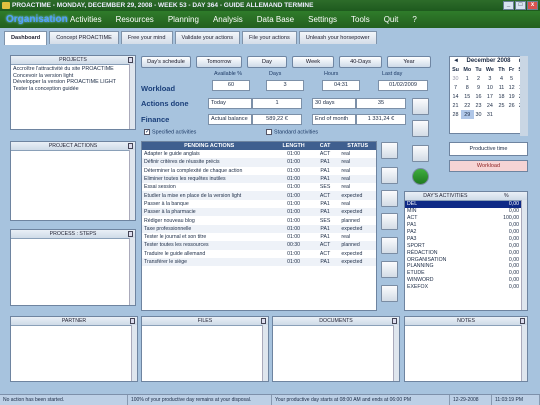 The width and height of the screenshot is (540, 405). What do you see at coordinates (455, 114) in the screenshot?
I see `calendar-day: 28` at bounding box center [455, 114].